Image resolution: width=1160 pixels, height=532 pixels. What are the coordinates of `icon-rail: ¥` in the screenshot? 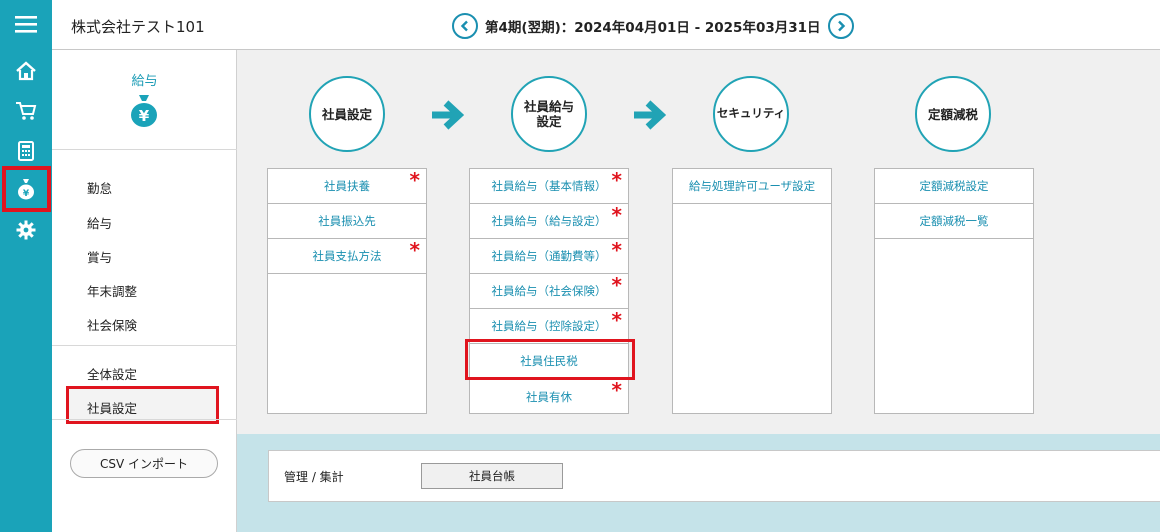 It's located at (26, 266).